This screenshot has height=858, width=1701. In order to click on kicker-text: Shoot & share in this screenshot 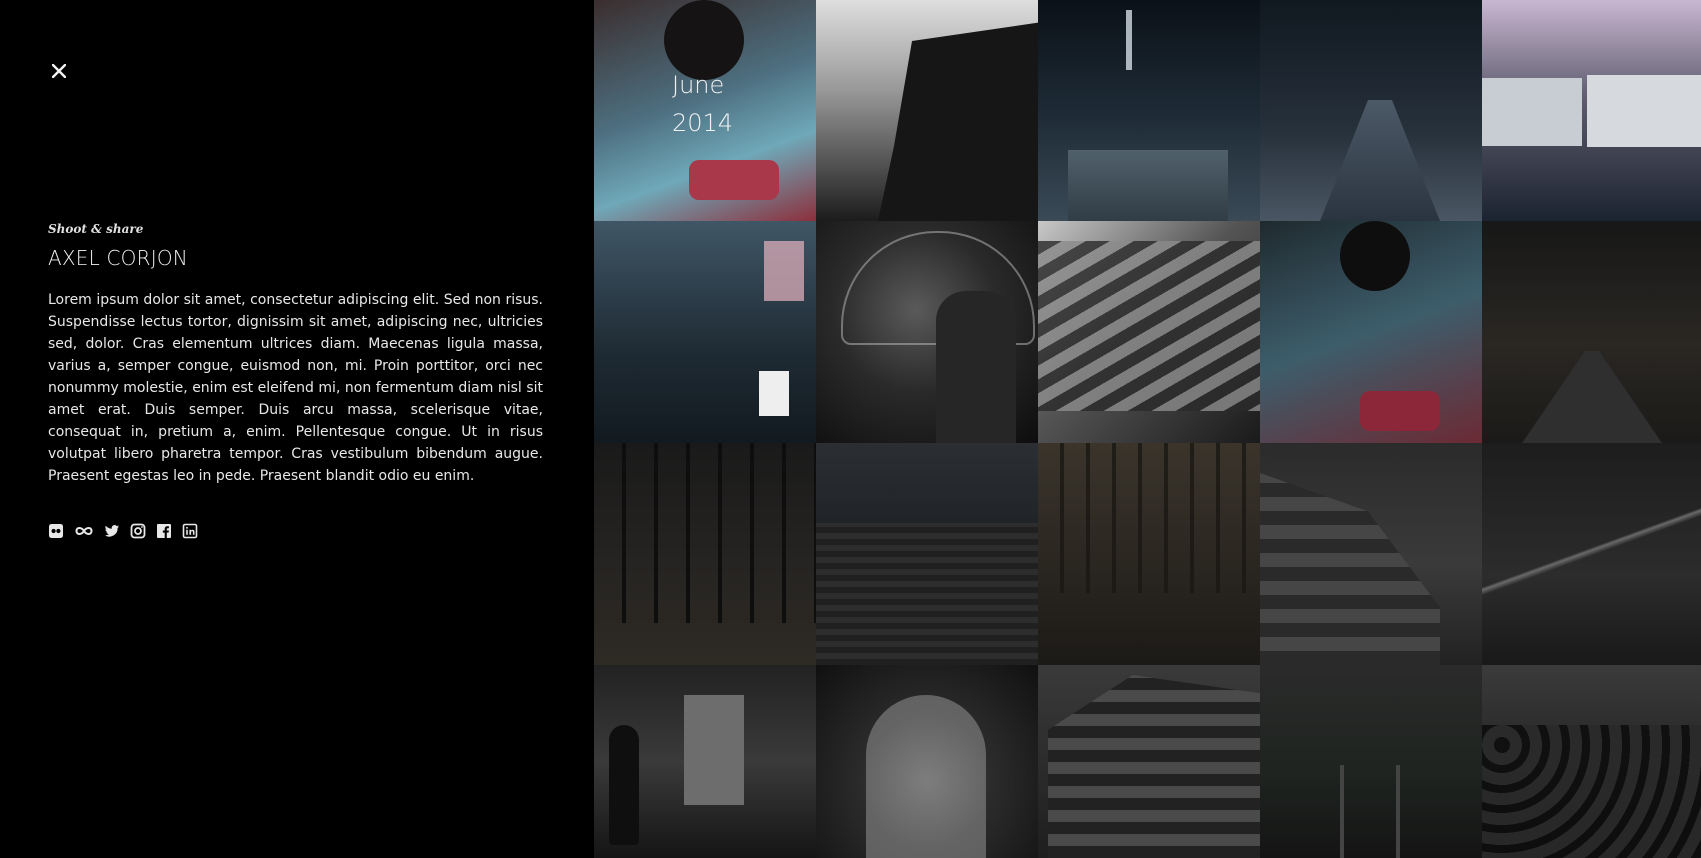, I will do `click(96, 229)`.